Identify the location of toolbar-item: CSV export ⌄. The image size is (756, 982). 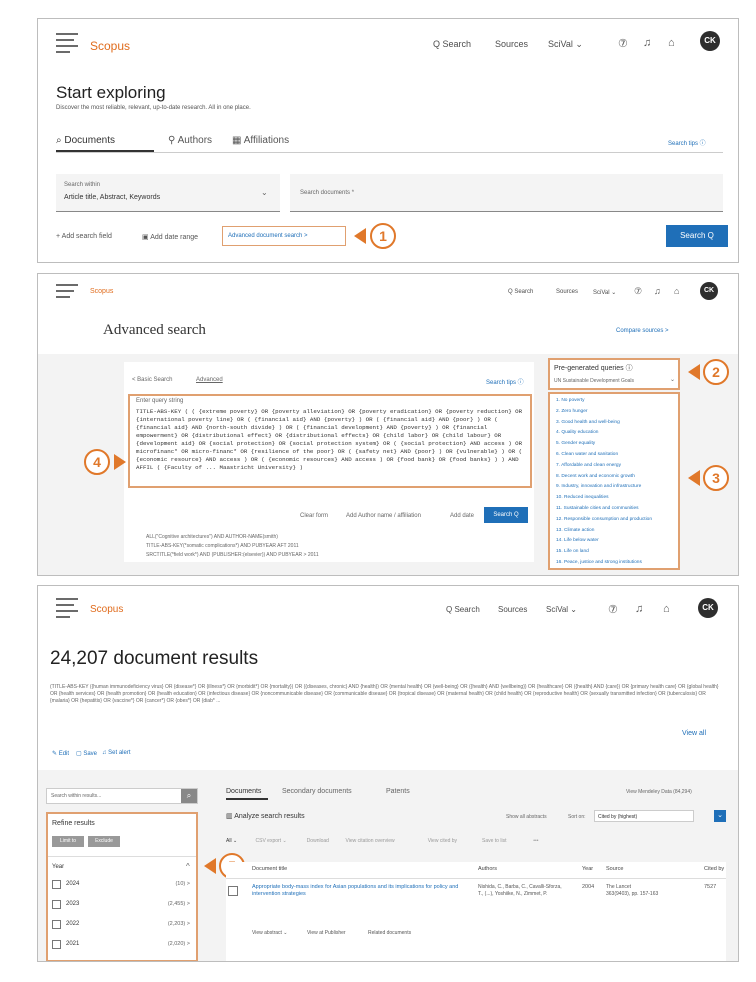
(271, 841).